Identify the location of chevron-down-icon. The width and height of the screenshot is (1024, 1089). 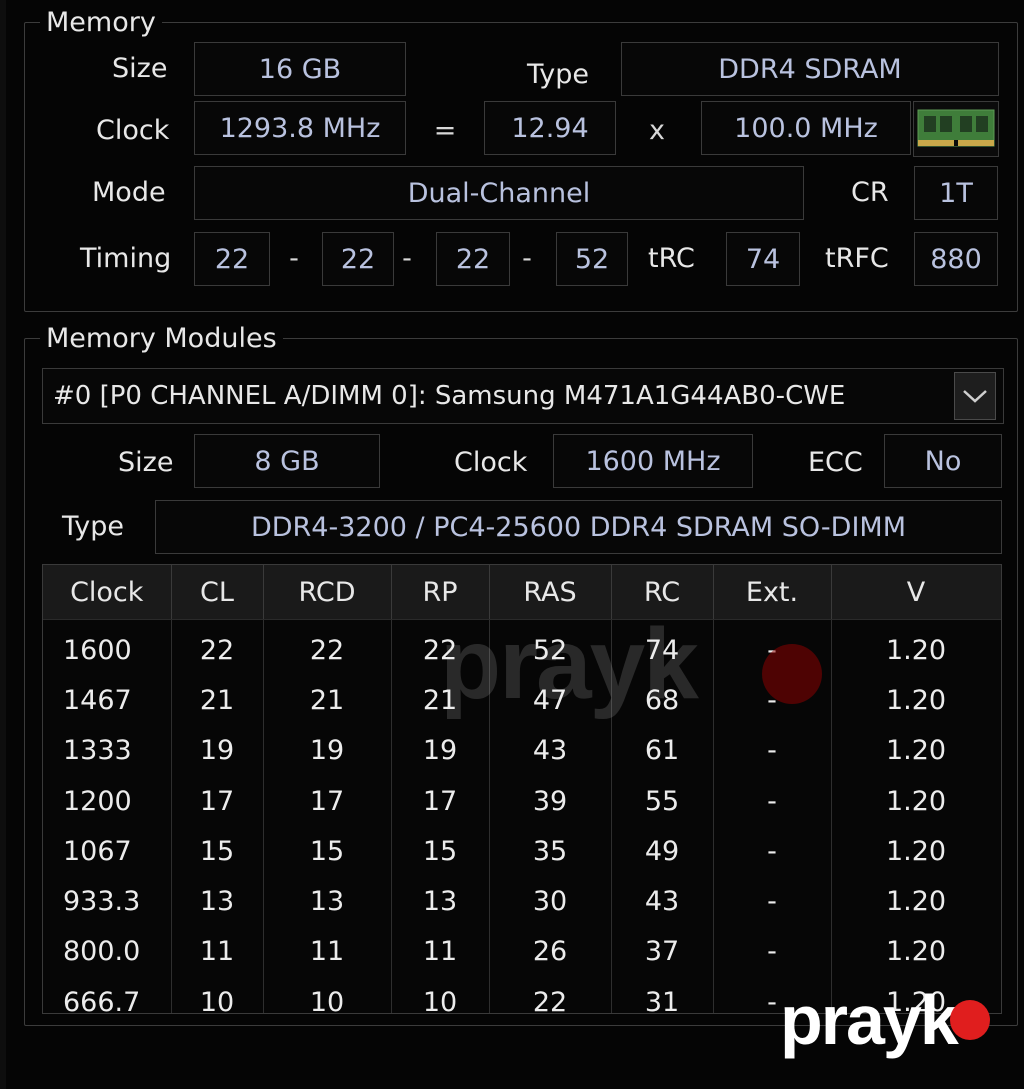
(975, 396).